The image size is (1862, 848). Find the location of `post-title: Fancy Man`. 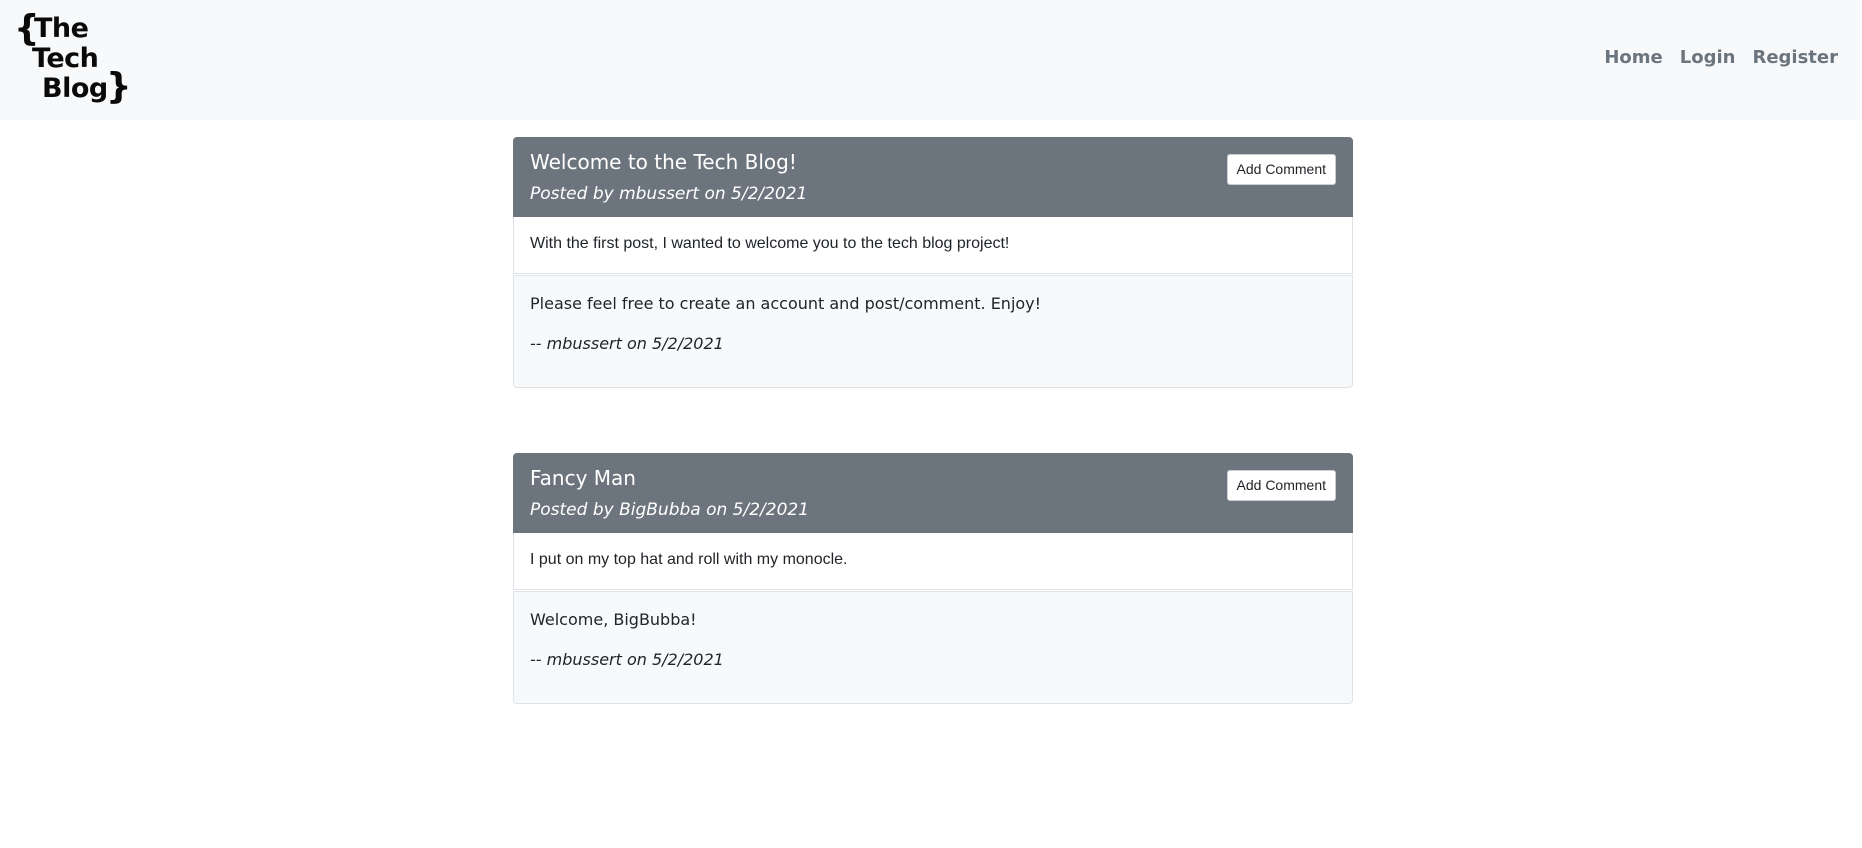

post-title: Fancy Man is located at coordinates (583, 478).